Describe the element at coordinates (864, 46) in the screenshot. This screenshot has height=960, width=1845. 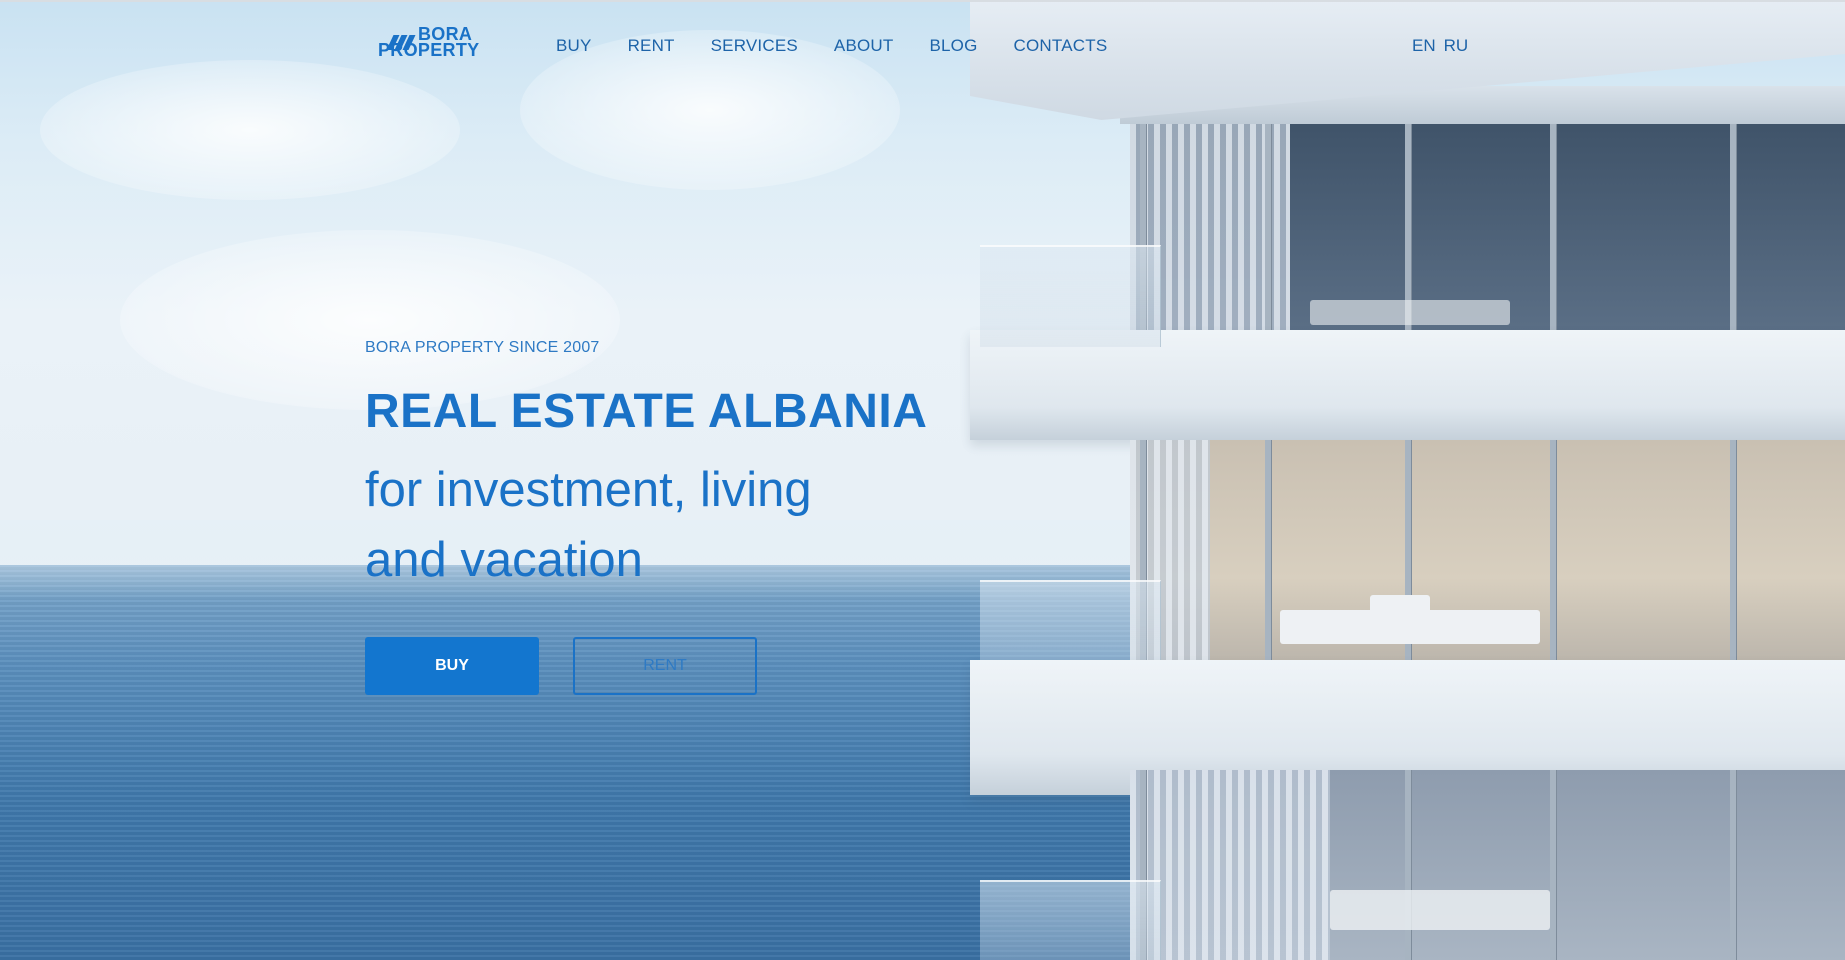
I see `nav-about: ABOUT` at that location.